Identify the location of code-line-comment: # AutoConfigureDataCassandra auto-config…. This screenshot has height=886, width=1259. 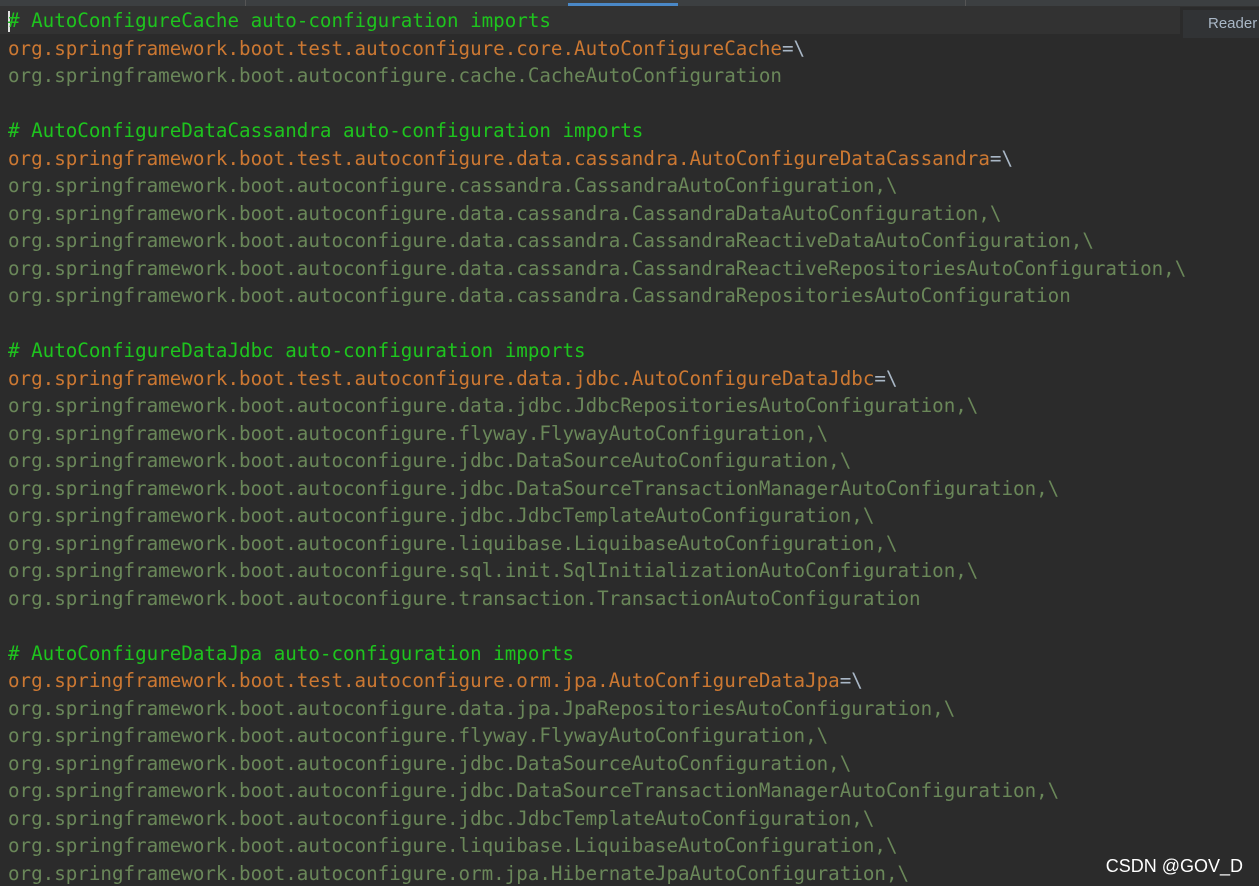
(597, 131).